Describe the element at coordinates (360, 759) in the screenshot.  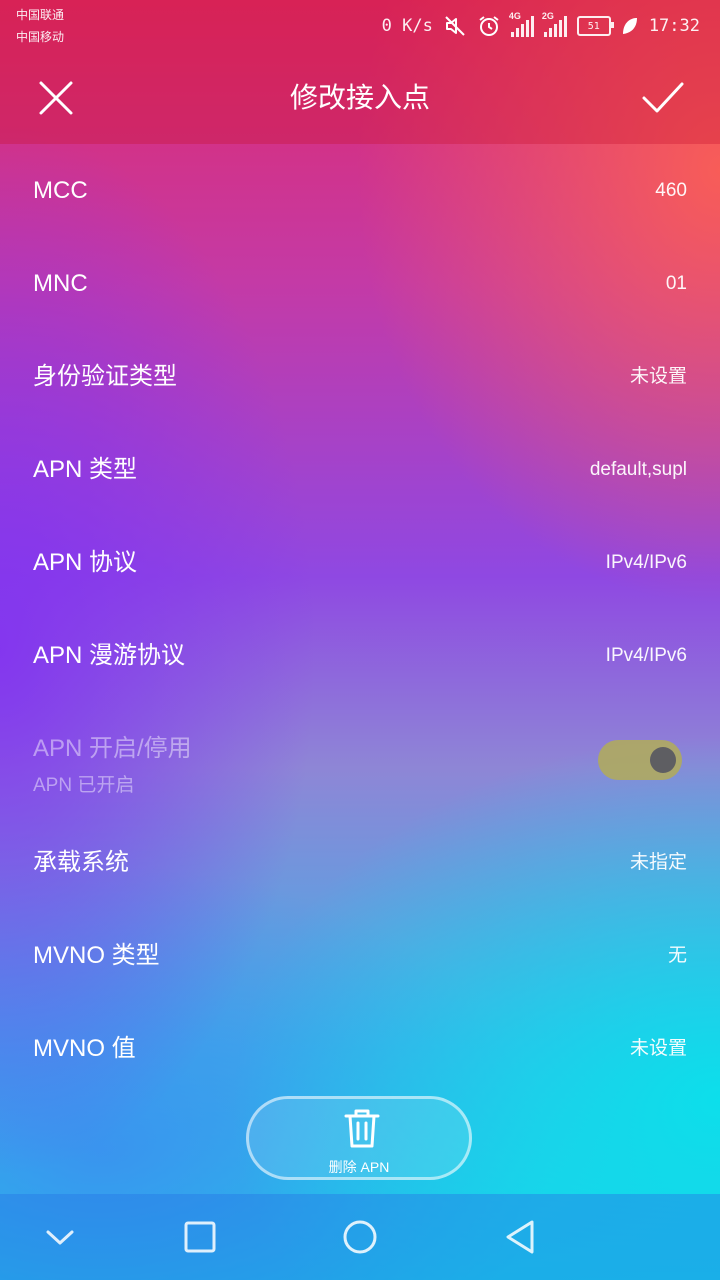
I see `setting-row-apn-enable: APN 开启/停用 APN 已开启` at that location.